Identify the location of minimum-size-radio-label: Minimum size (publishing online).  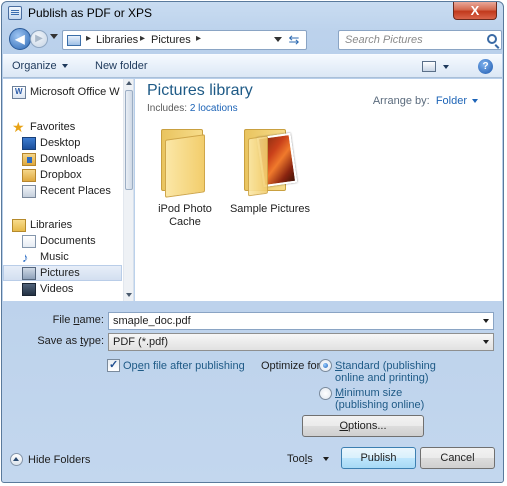
(379, 399).